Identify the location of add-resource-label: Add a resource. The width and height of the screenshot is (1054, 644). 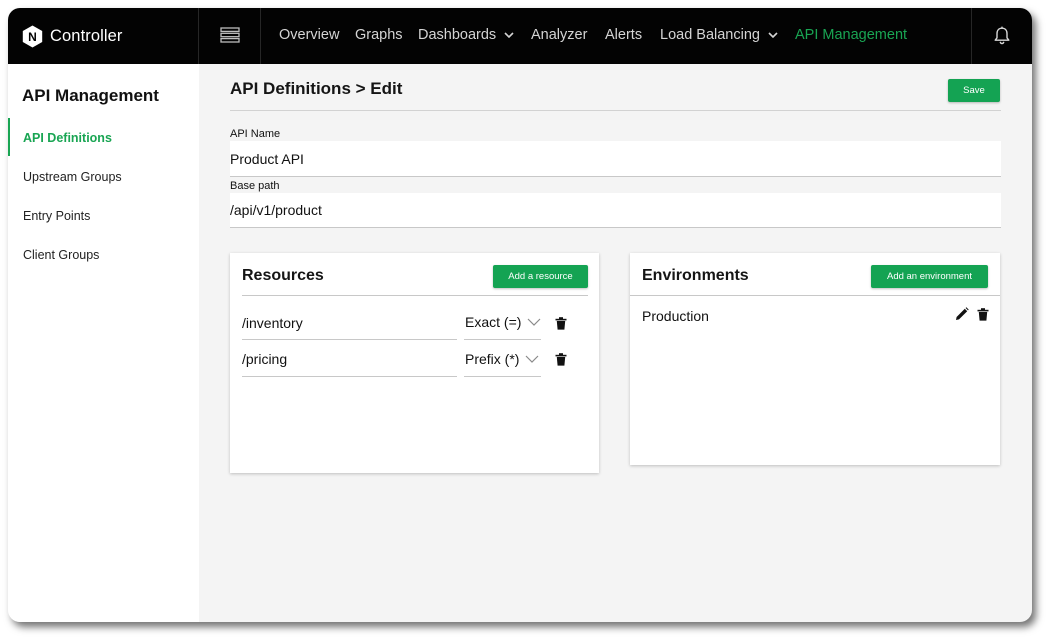
(540, 276).